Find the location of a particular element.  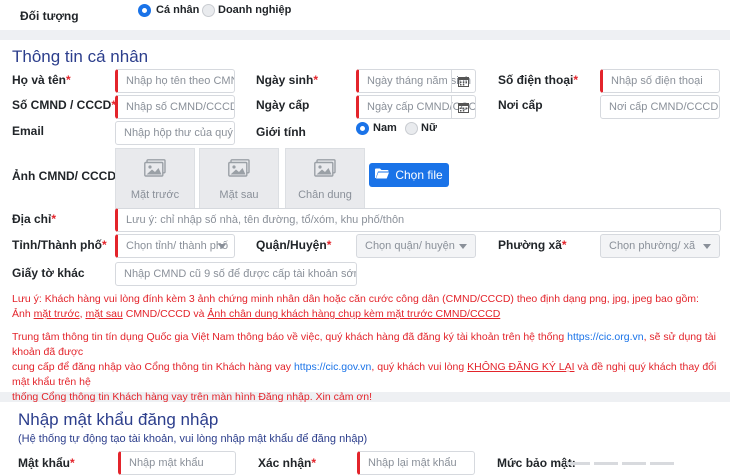

email-label: Email is located at coordinates (28, 131).